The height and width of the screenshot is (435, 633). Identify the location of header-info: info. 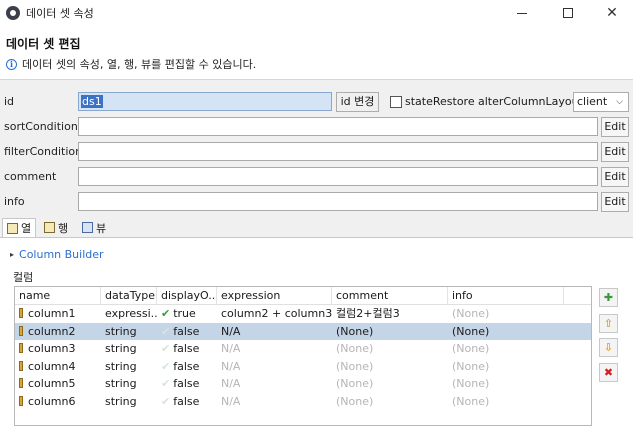
(506, 295).